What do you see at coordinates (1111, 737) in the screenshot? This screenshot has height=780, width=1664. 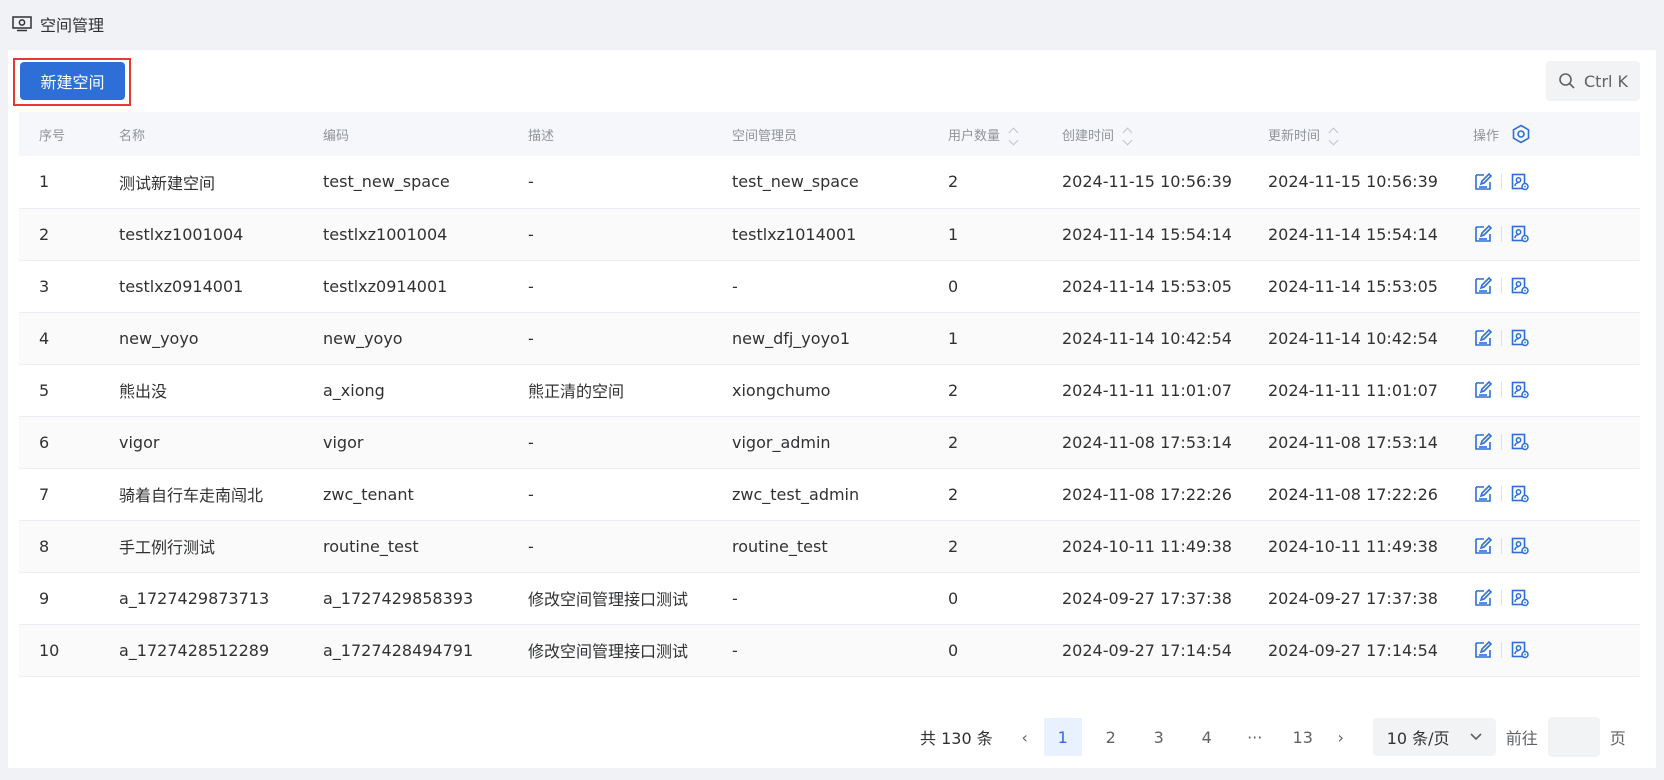 I see `page-2: 2` at bounding box center [1111, 737].